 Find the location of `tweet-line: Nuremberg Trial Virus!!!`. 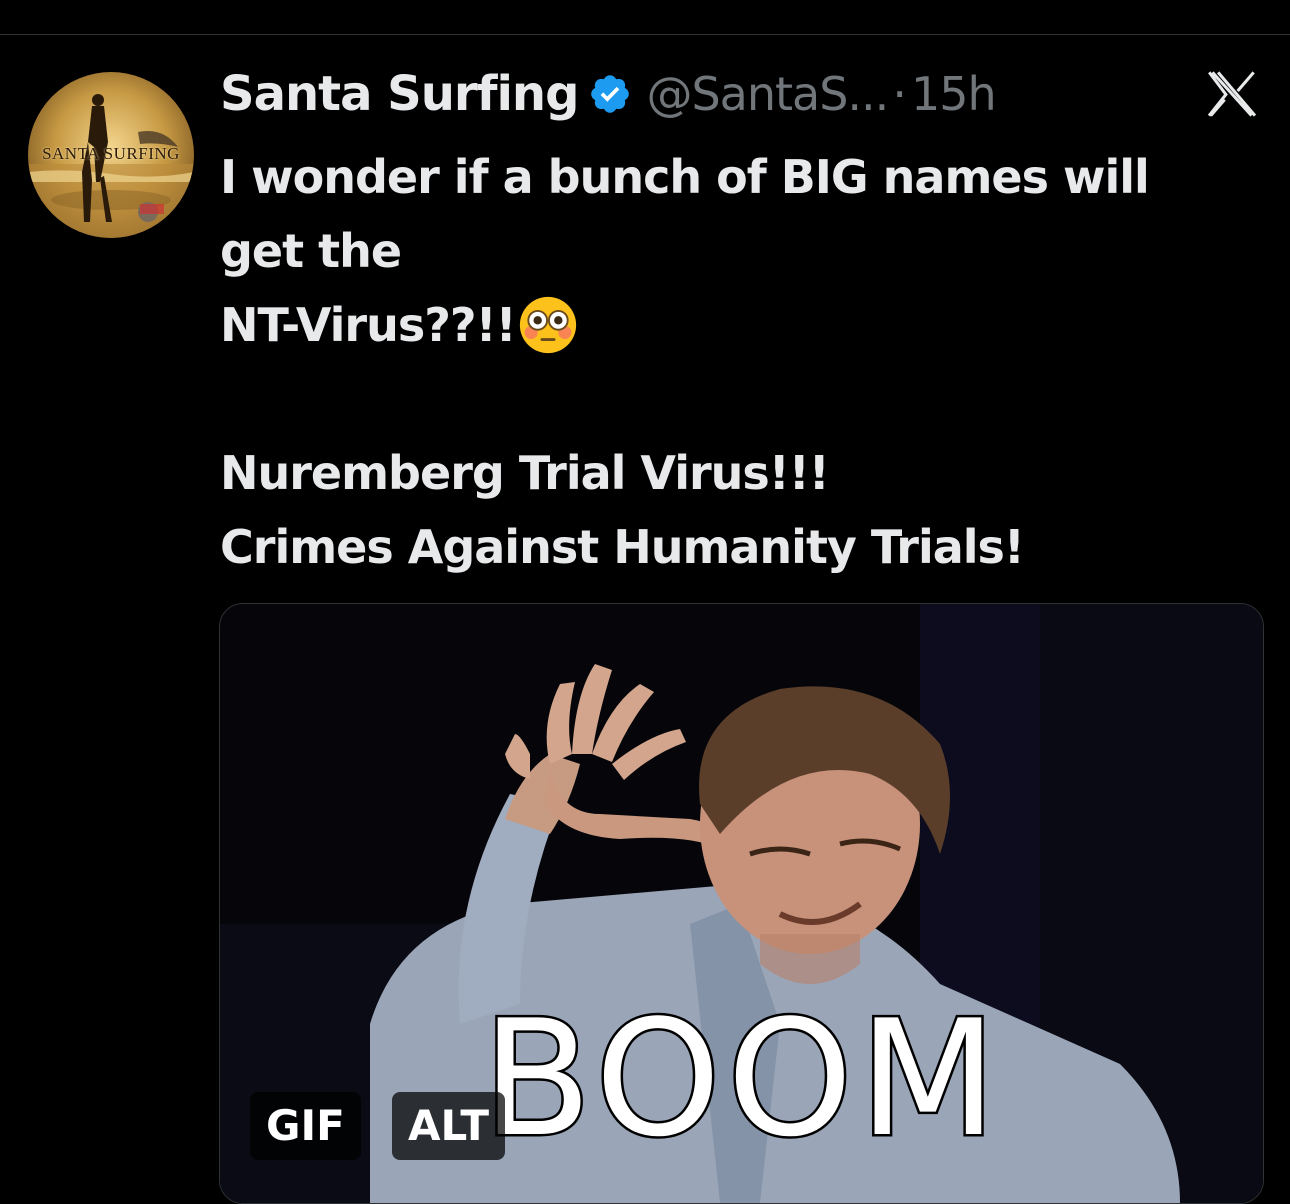

tweet-line: Nuremberg Trial Virus!!! is located at coordinates (525, 473).